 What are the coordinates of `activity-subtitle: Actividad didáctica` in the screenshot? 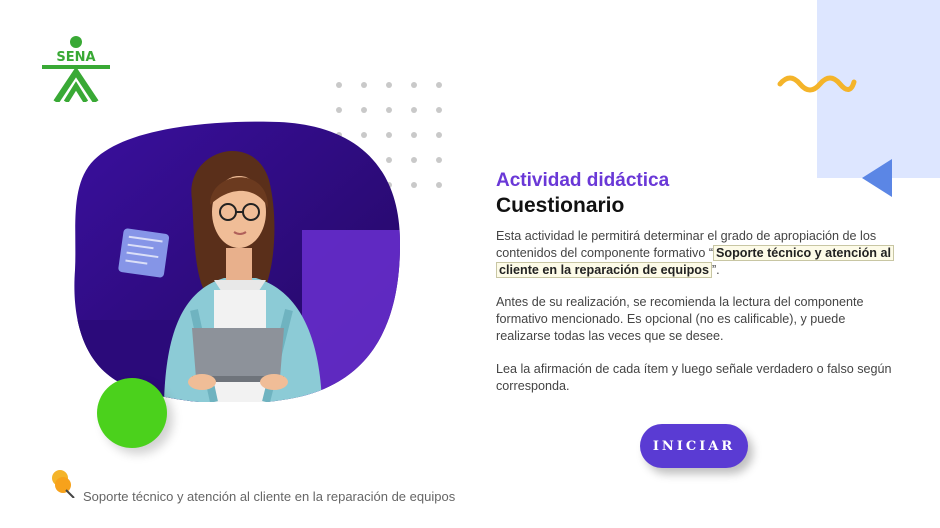 It's located at (583, 180).